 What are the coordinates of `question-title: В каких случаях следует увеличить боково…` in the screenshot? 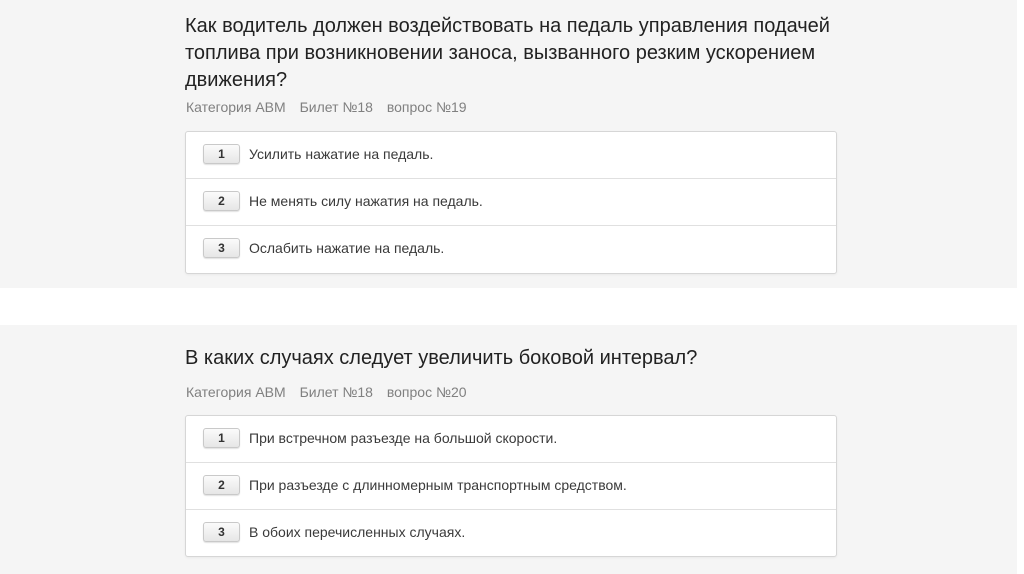 It's located at (441, 358).